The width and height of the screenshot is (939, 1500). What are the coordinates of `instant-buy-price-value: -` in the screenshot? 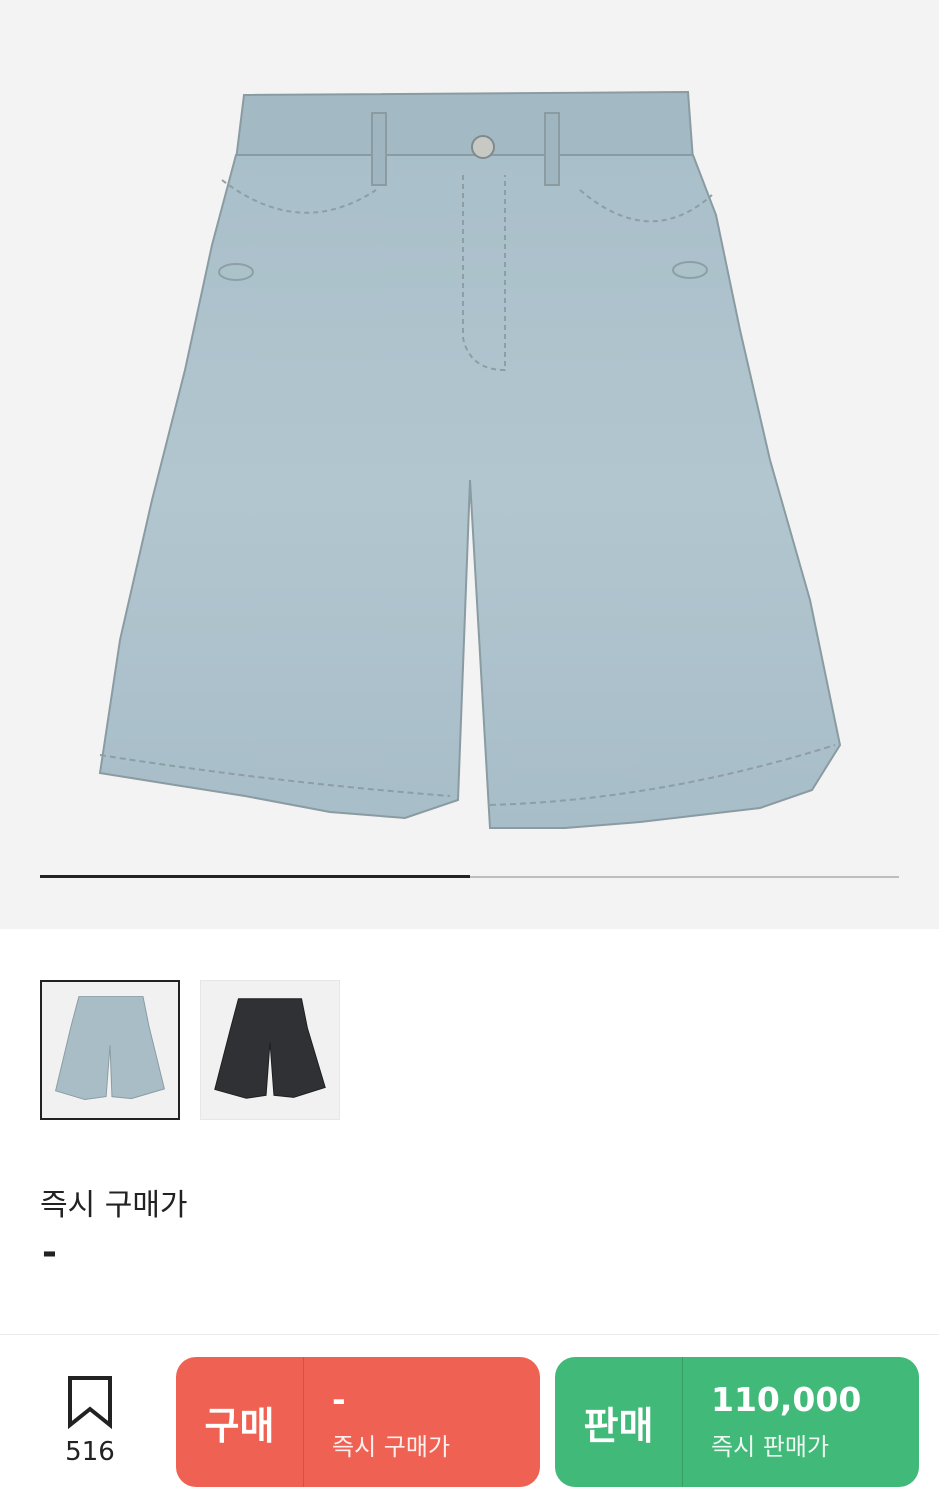 It's located at (49, 1252).